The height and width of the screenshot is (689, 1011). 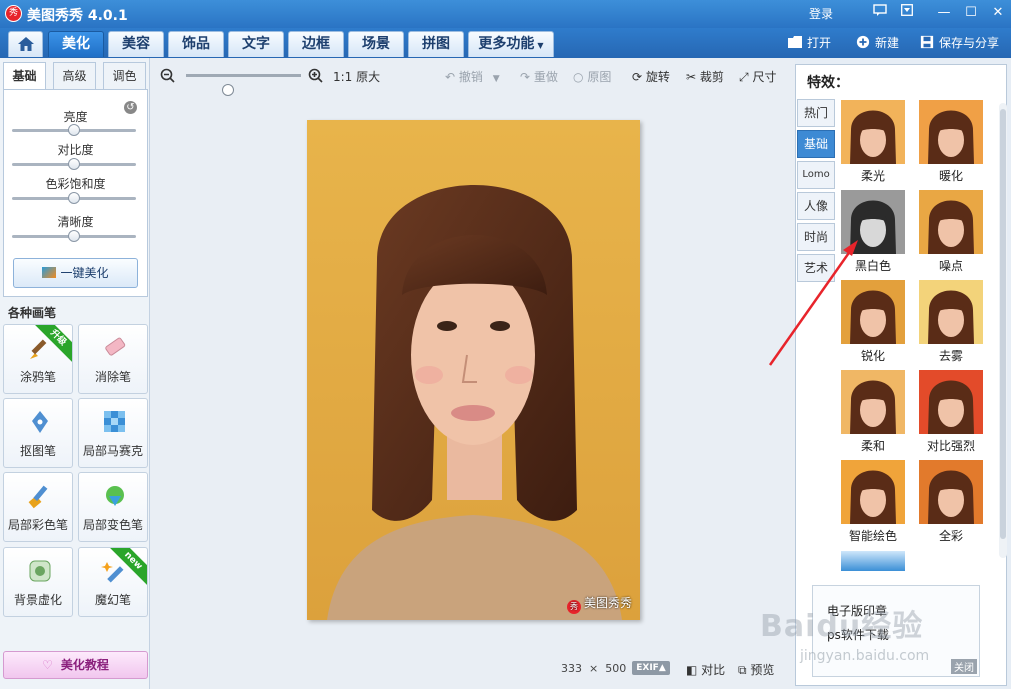 What do you see at coordinates (472, 76) in the screenshot?
I see `undo-button: ↶ 撤销 ▼` at bounding box center [472, 76].